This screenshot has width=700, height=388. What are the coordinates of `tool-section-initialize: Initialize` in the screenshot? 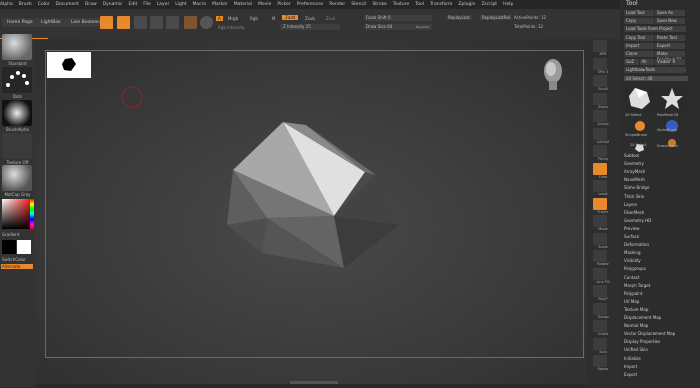 It's located at (632, 359).